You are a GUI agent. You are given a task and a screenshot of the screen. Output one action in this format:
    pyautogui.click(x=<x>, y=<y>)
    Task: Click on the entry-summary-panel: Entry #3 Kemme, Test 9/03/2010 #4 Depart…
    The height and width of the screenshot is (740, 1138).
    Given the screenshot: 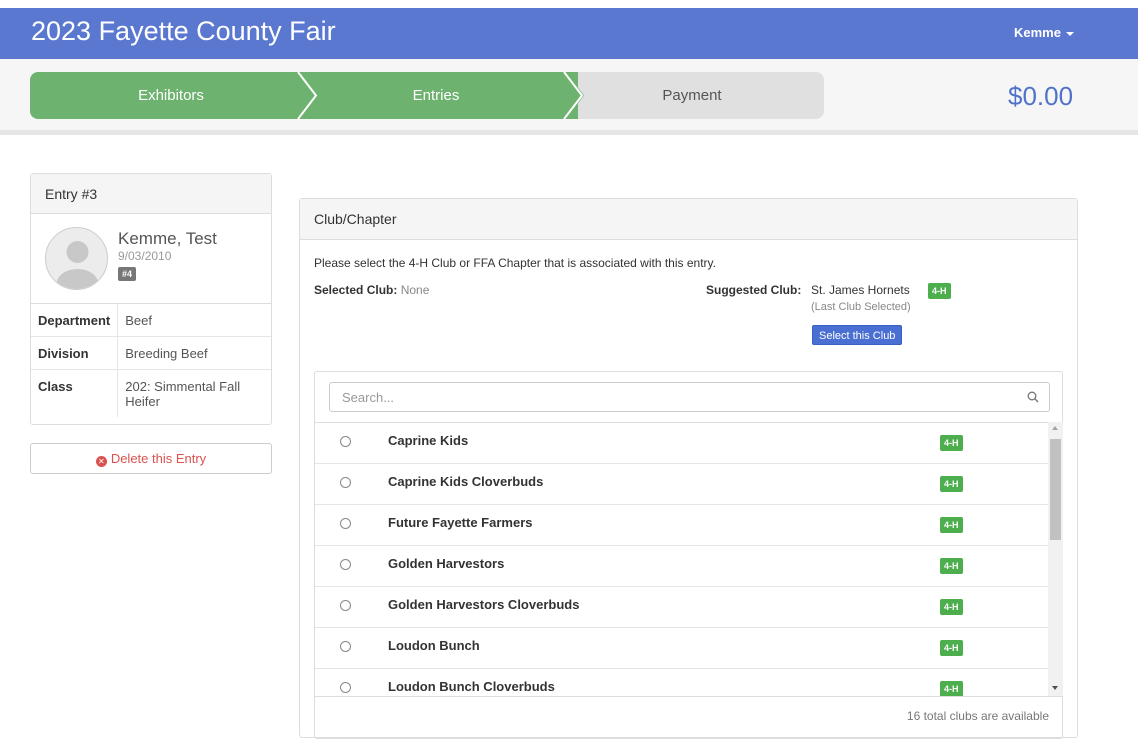 What is the action you would take?
    pyautogui.click(x=151, y=299)
    